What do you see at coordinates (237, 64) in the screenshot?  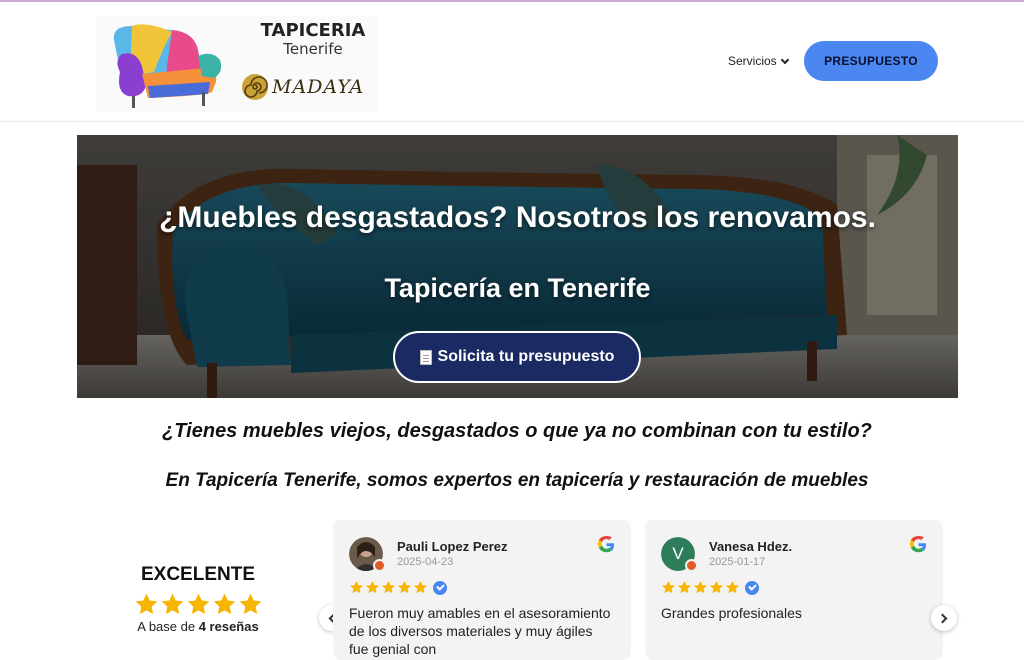 I see `site-logo: TAPICERIA Tenerife MADAYA` at bounding box center [237, 64].